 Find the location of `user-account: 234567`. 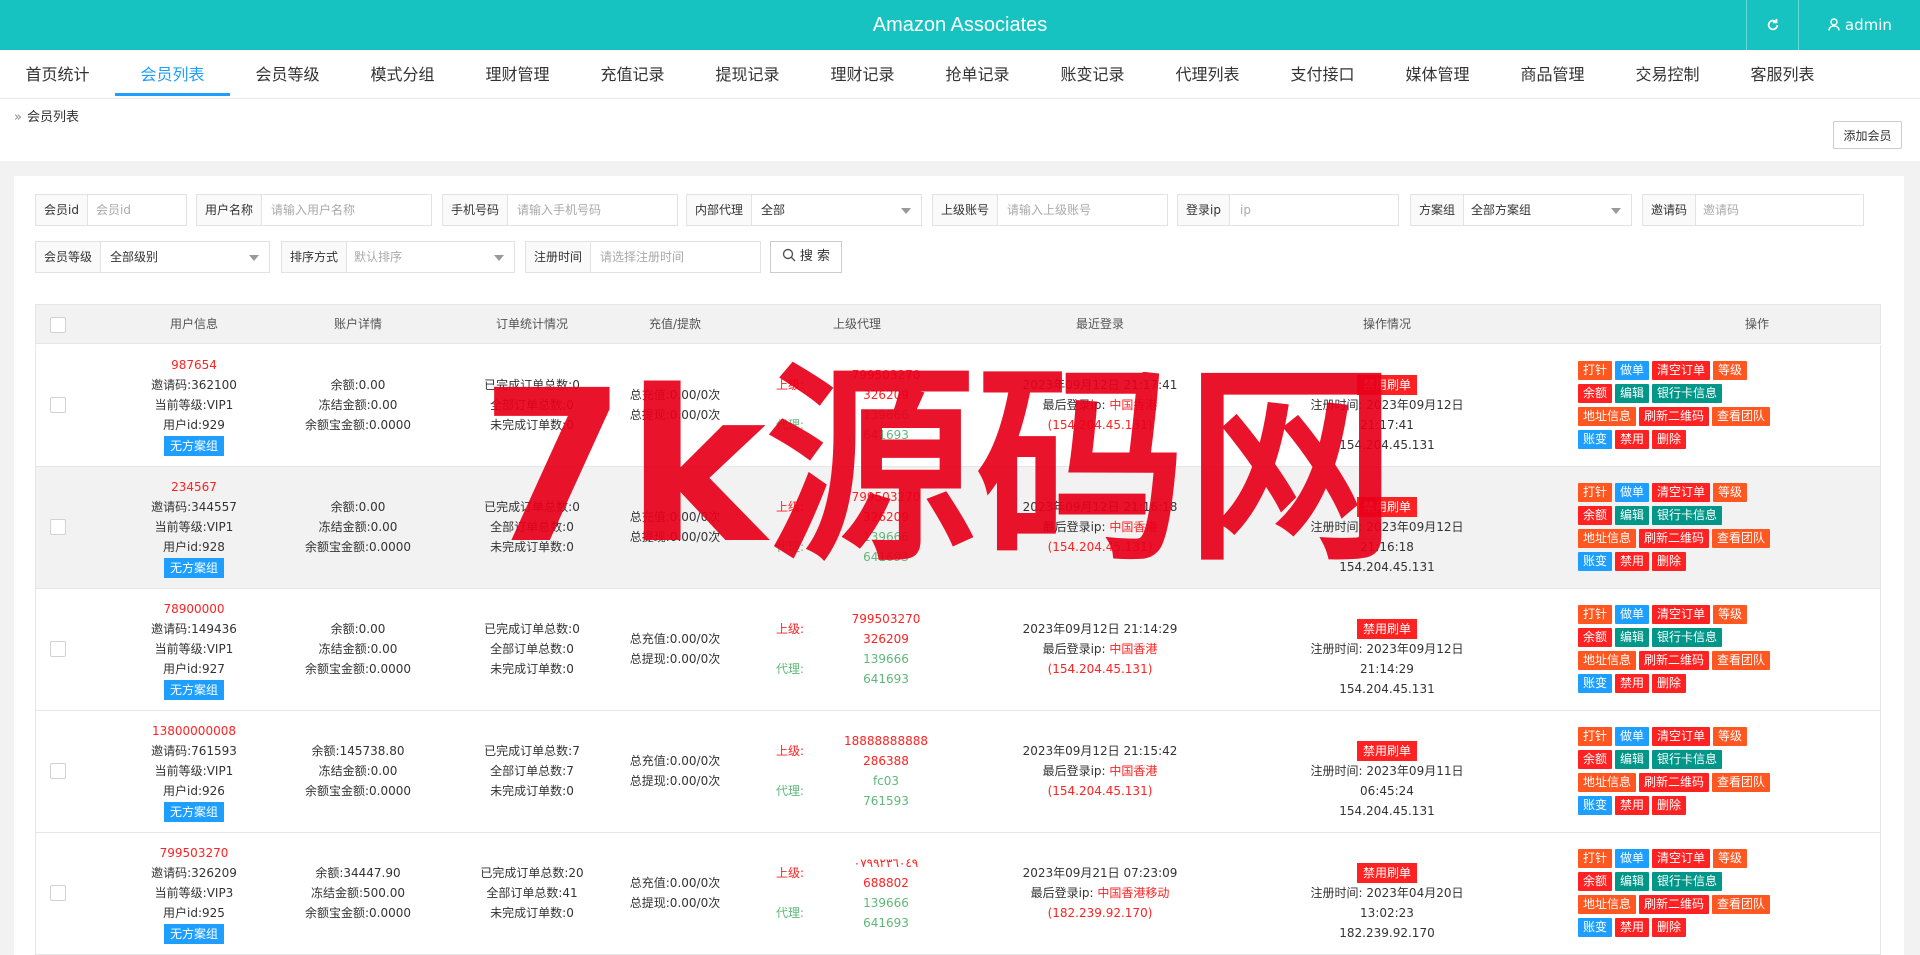

user-account: 234567 is located at coordinates (194, 487).